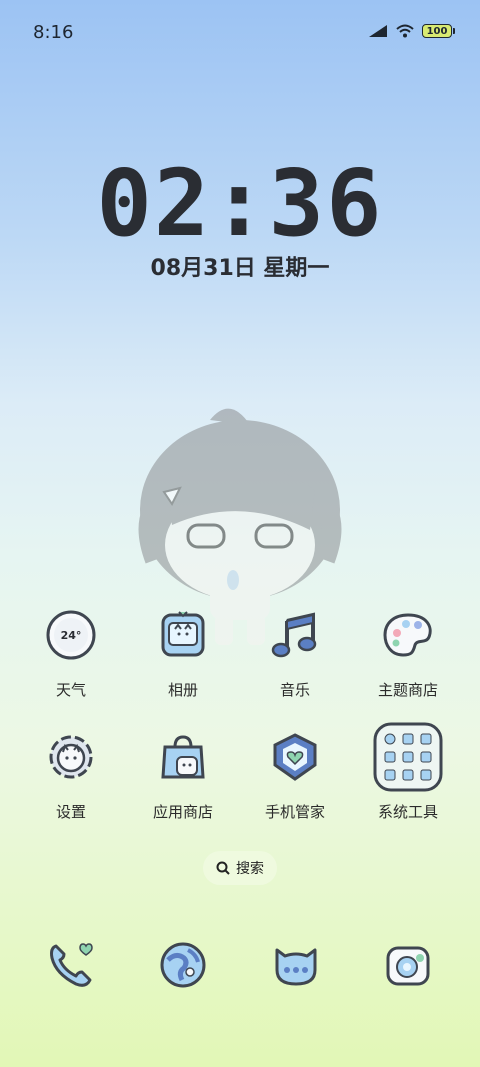 This screenshot has height=1067, width=480. I want to click on weather-icon: 24°, so click(71, 635).